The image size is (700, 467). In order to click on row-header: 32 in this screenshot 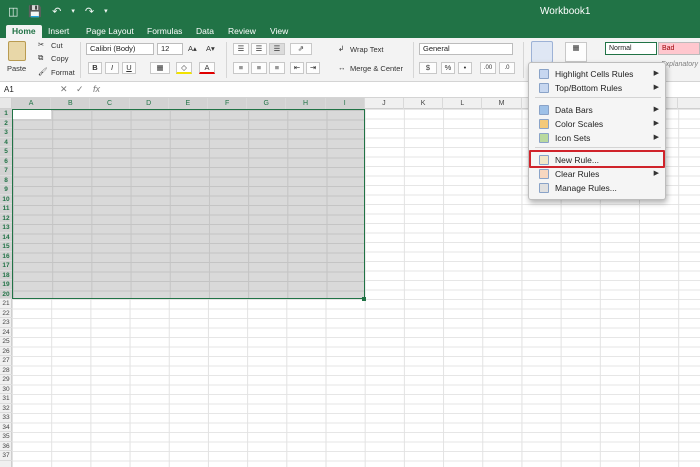, I will do `click(6, 408)`.